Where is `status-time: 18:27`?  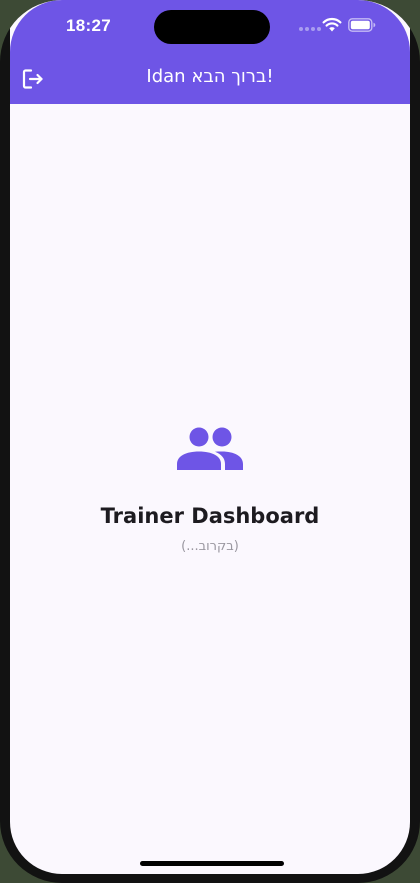
status-time: 18:27 is located at coordinates (88, 25).